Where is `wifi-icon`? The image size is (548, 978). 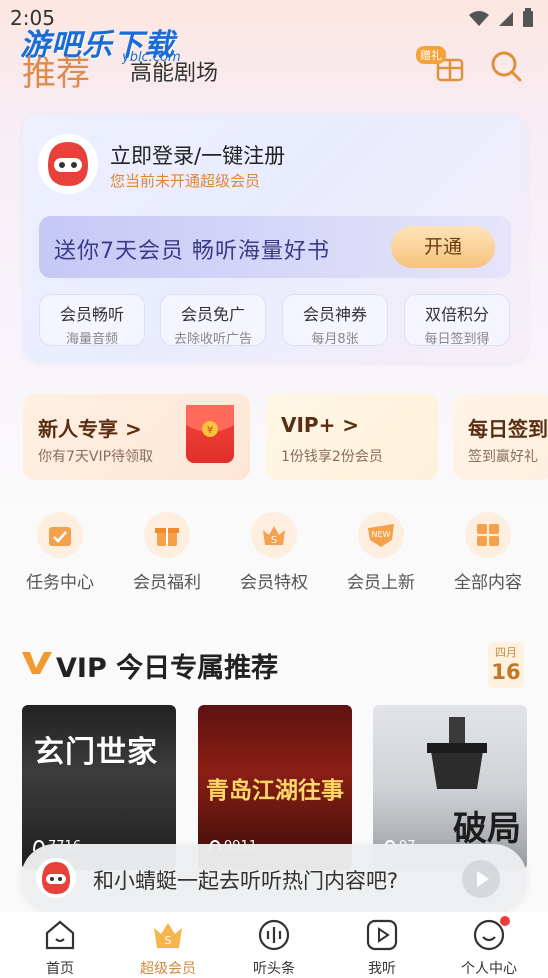 wifi-icon is located at coordinates (479, 18).